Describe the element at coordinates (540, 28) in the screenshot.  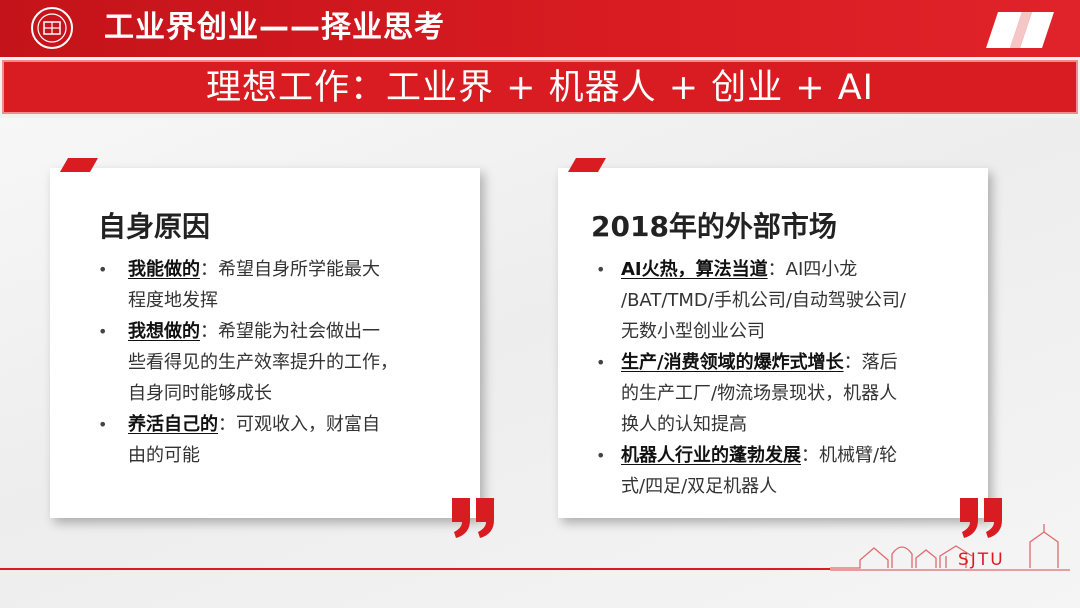
I see `header-bar: 工业界创业——择业思考` at that location.